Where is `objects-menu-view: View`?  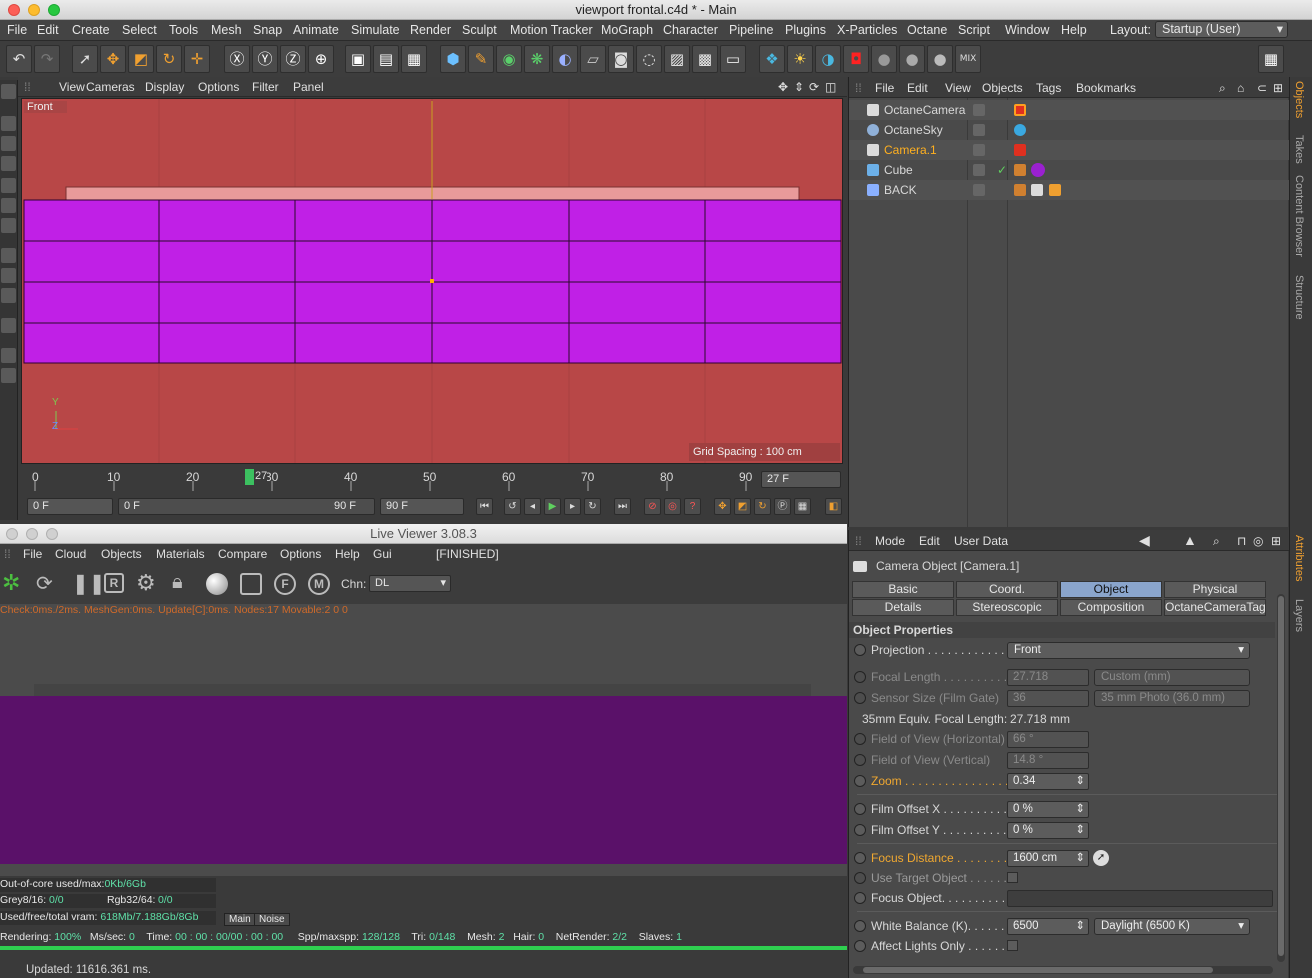 objects-menu-view: View is located at coordinates (958, 88).